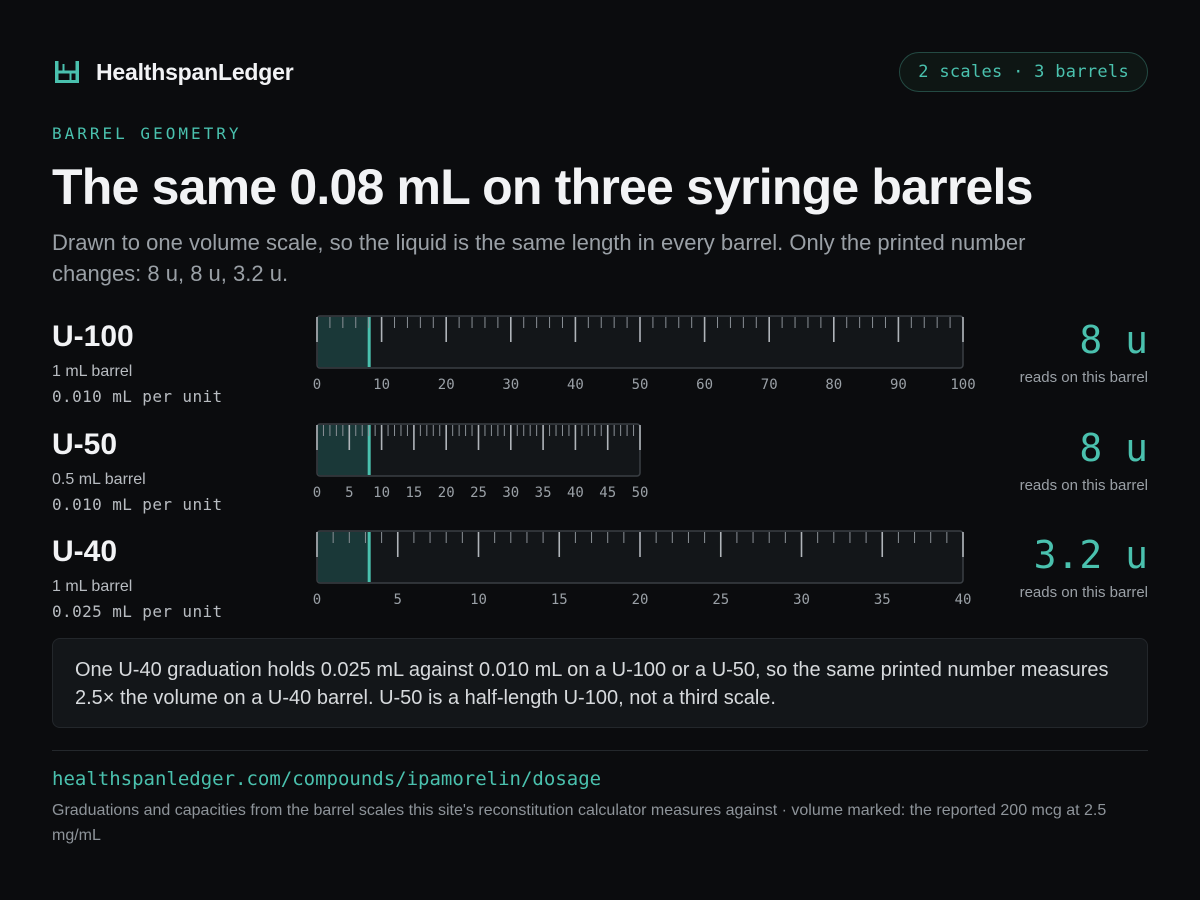  I want to click on tick-label-u40: 30, so click(801, 600).